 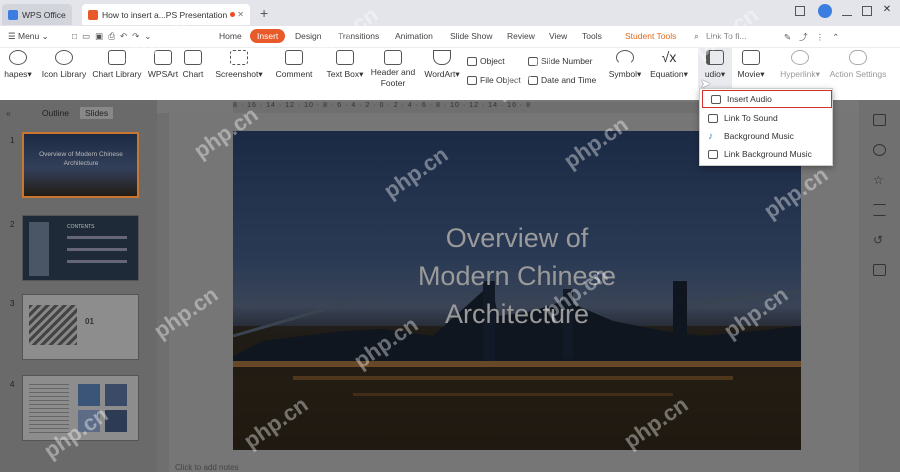 I want to click on wps-logo-icon, so click(x=13, y=14).